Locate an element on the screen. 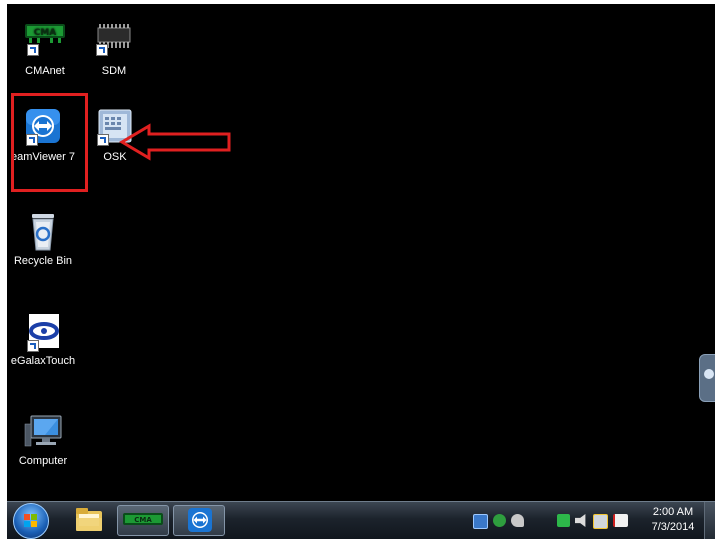  windows-start-orb-icon is located at coordinates (31, 521).